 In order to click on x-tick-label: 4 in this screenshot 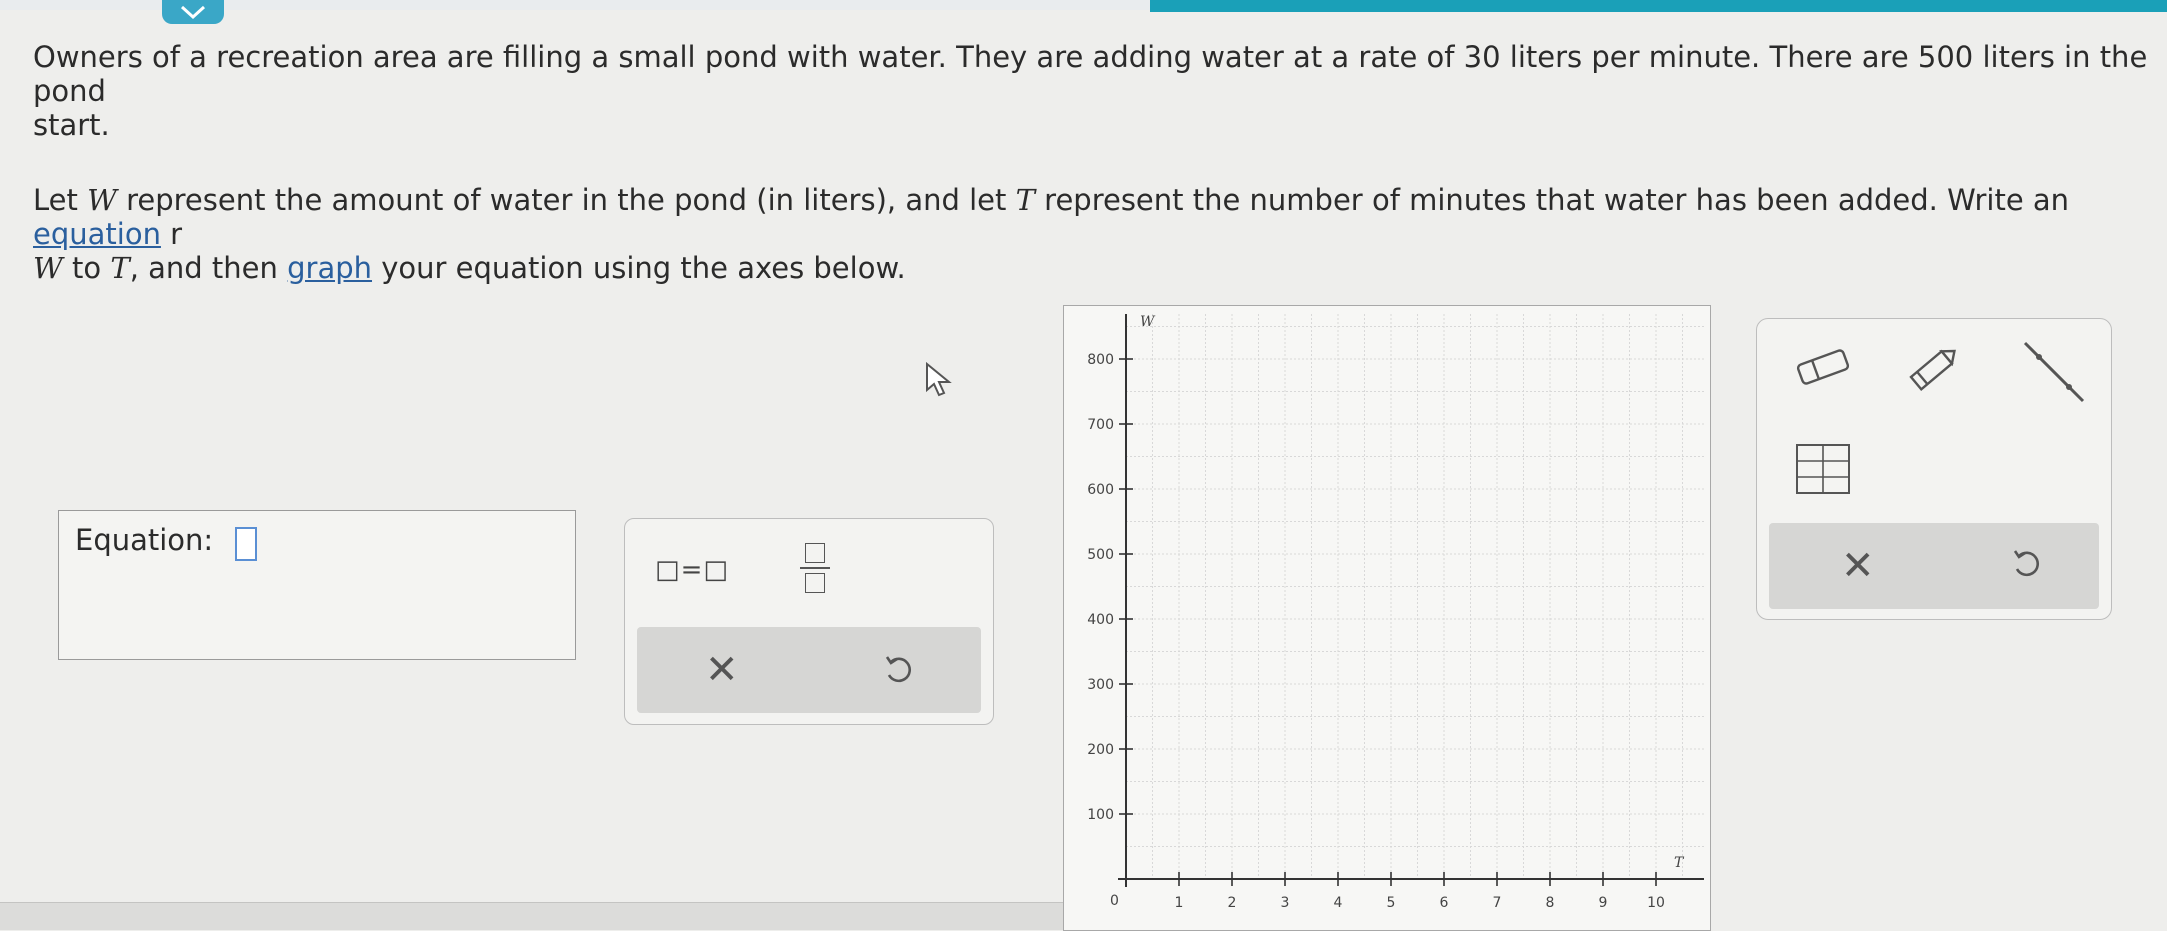, I will do `click(1338, 903)`.